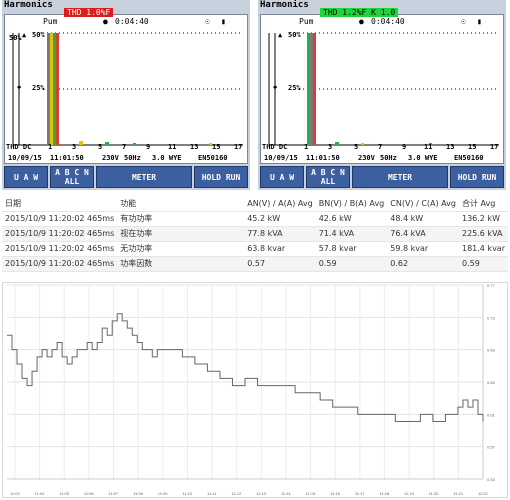 The width and height of the screenshot is (510, 500). Describe the element at coordinates (212, 493) in the screenshot. I see `x-tick-label: 11:11` at that location.